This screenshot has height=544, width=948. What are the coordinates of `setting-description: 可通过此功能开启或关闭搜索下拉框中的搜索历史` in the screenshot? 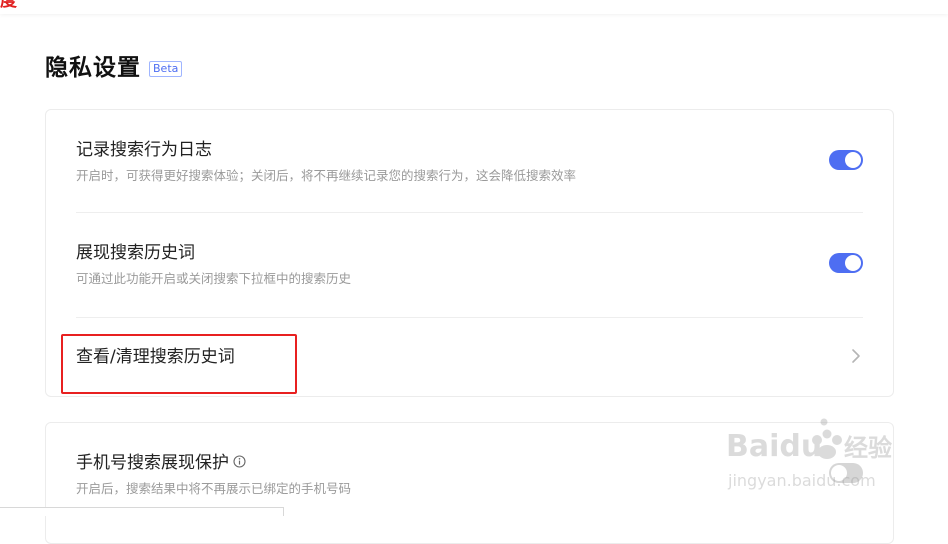 It's located at (214, 278).